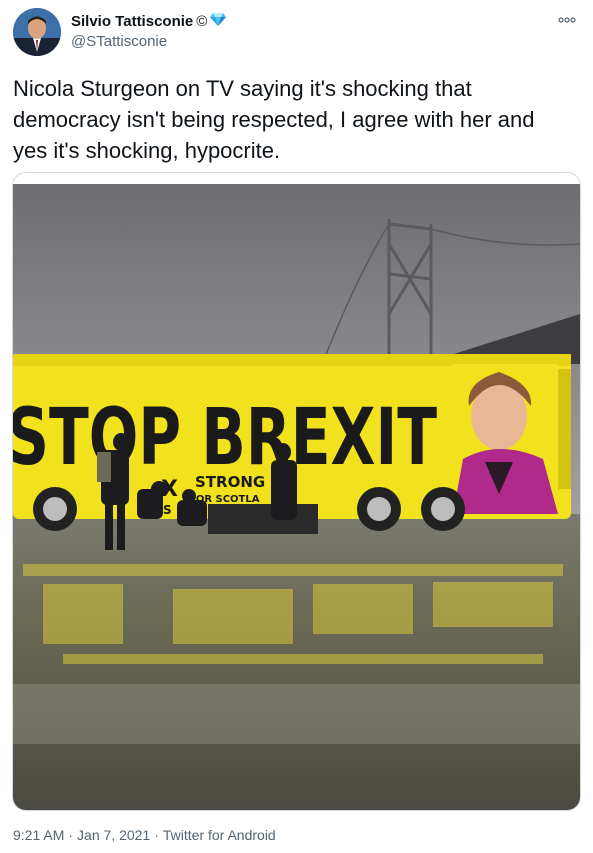  I want to click on tweet-source: Twitter for Android, so click(219, 835).